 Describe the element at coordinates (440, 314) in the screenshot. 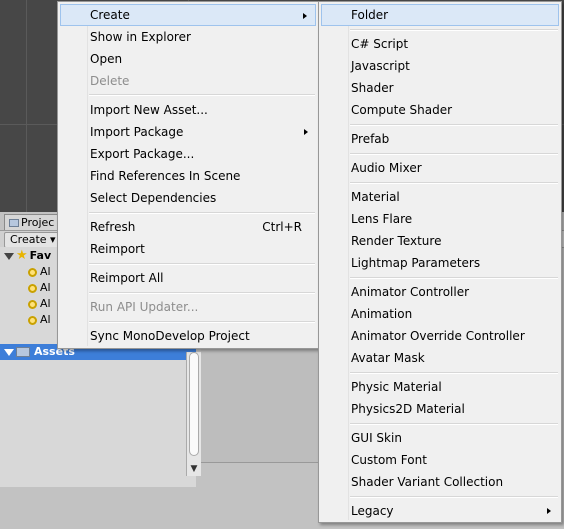

I see `menu-item-animation: Animation` at that location.